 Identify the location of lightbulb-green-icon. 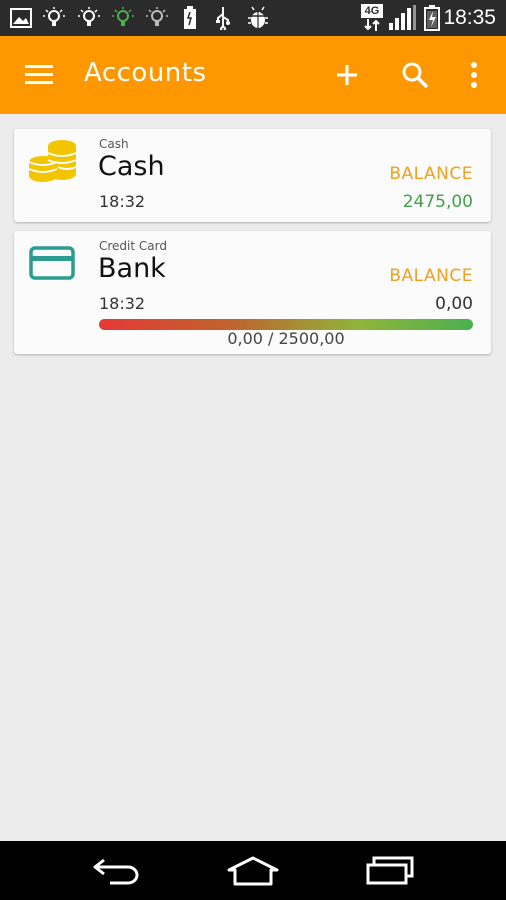
(123, 18).